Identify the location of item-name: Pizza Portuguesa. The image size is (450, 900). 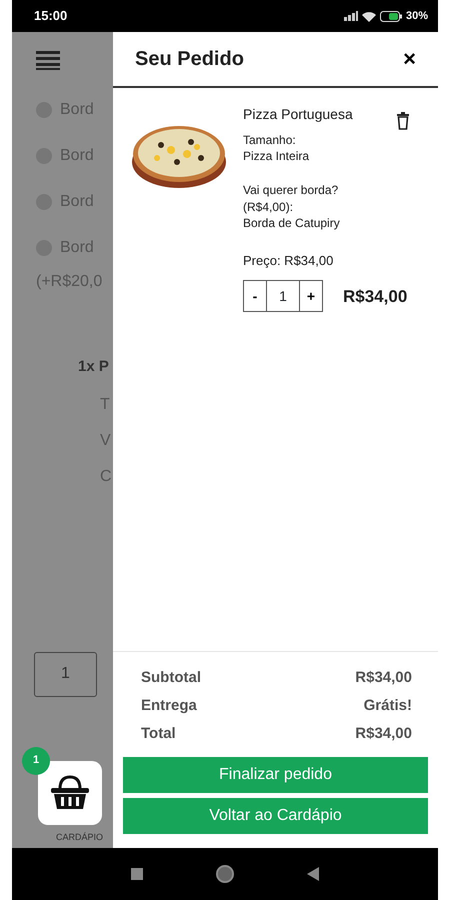
(298, 114).